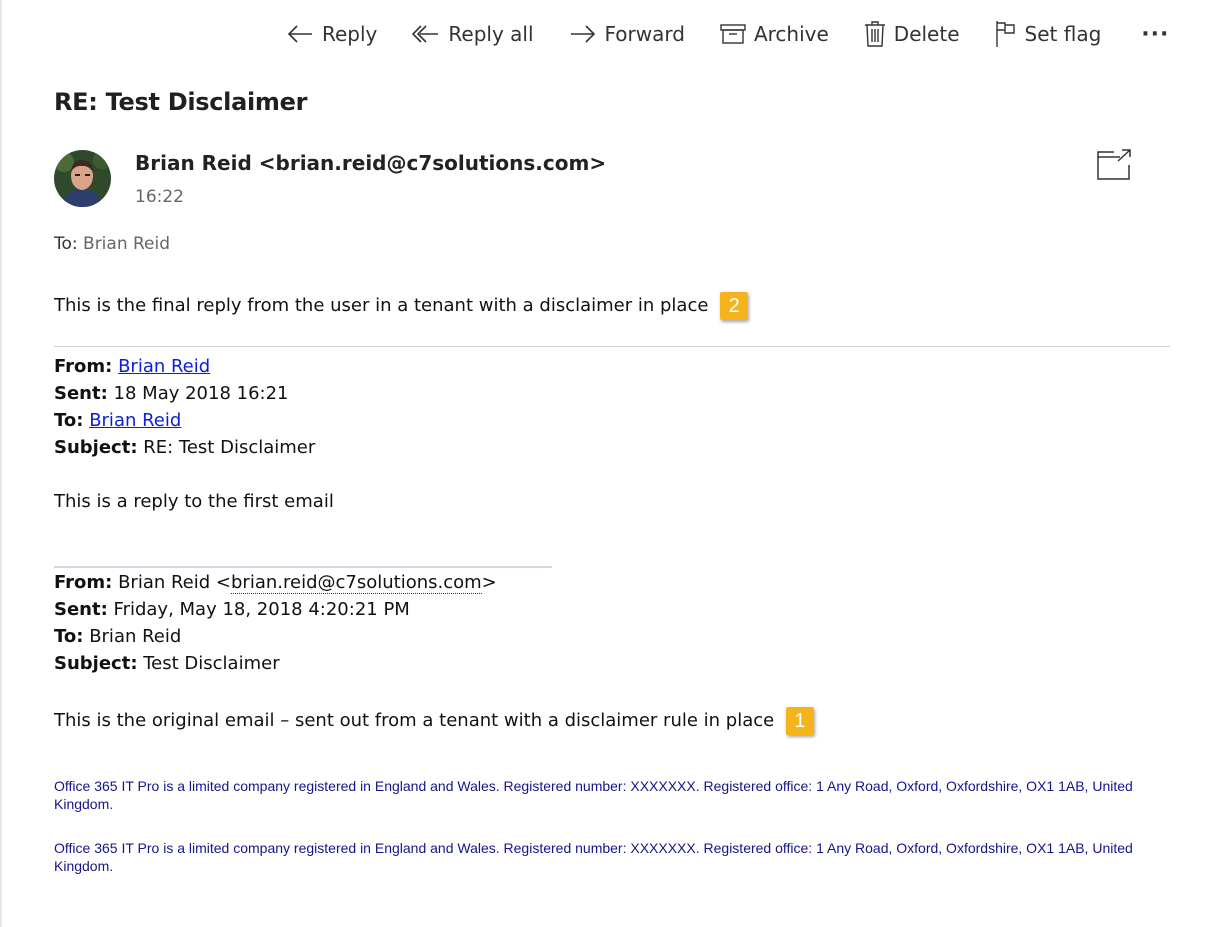  I want to click on delete-label: Delete, so click(926, 34).